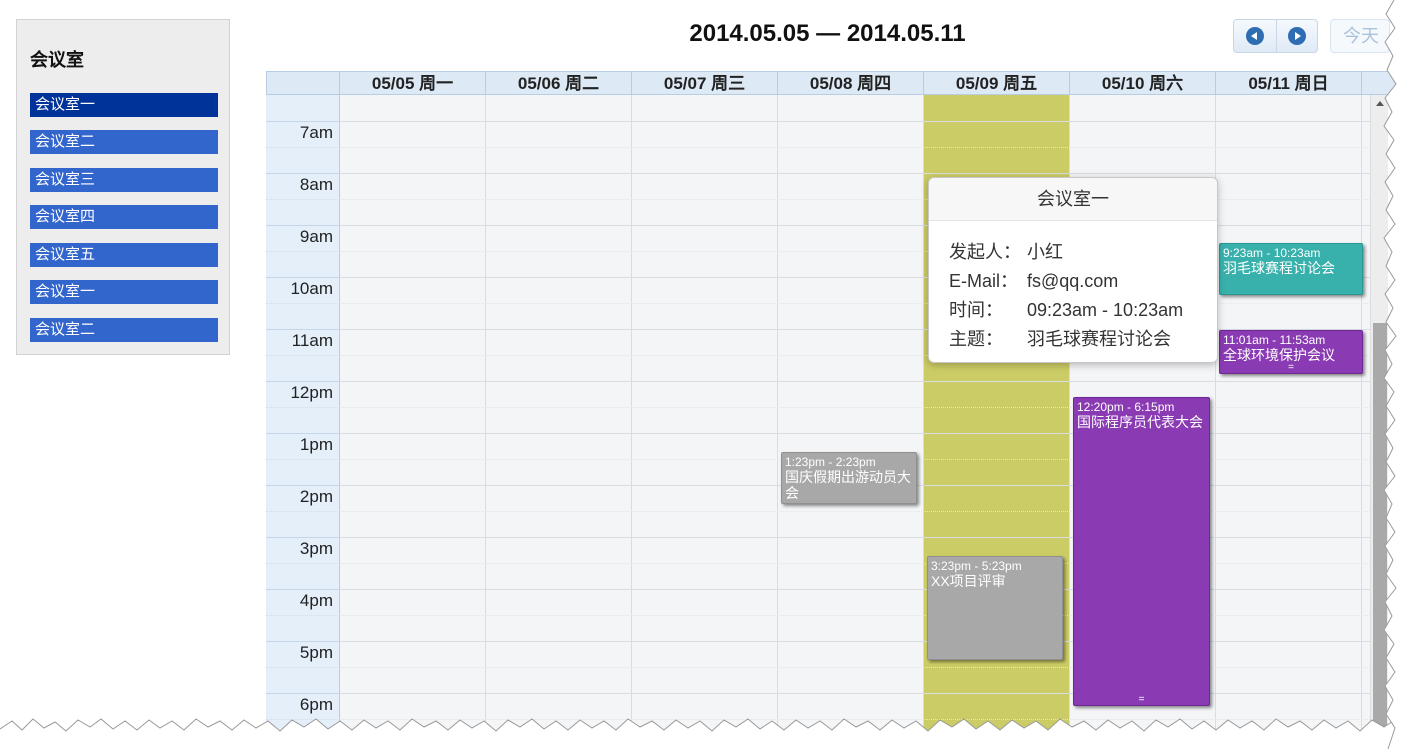 This screenshot has height=749, width=1413. Describe the element at coordinates (316, 184) in the screenshot. I see `time-label-8am: 8am` at that location.